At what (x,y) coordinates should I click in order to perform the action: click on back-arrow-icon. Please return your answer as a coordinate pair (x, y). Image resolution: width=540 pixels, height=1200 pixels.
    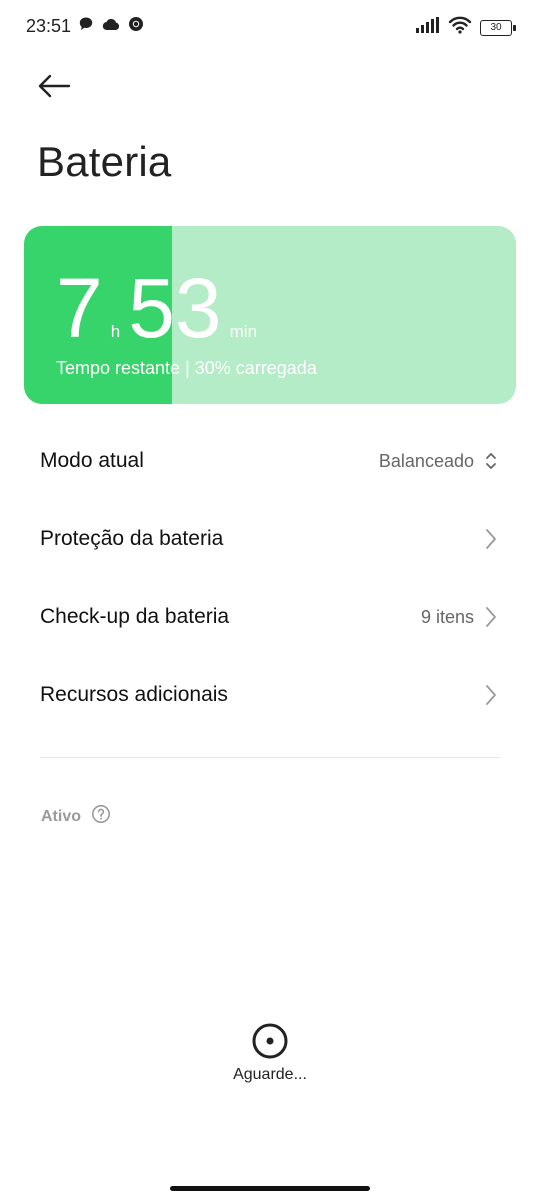
    Looking at the image, I should click on (54, 86).